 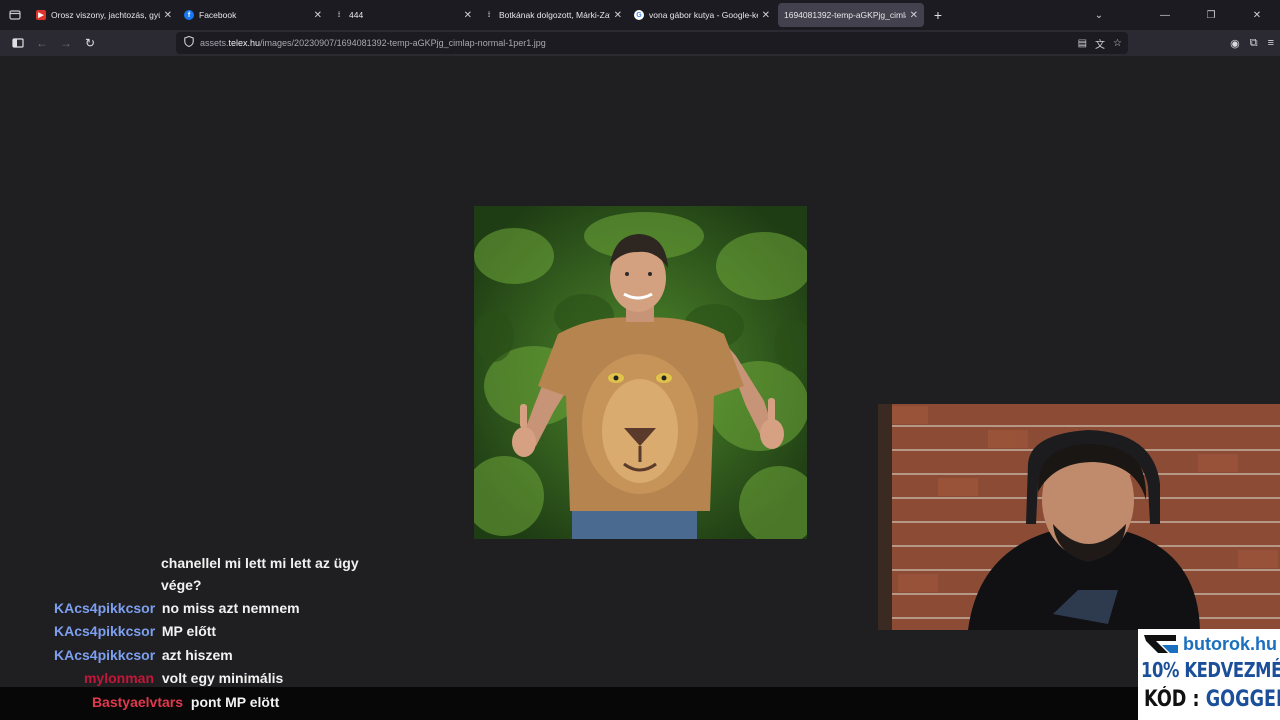 I want to click on url-host: telex.hu, so click(x=244, y=43).